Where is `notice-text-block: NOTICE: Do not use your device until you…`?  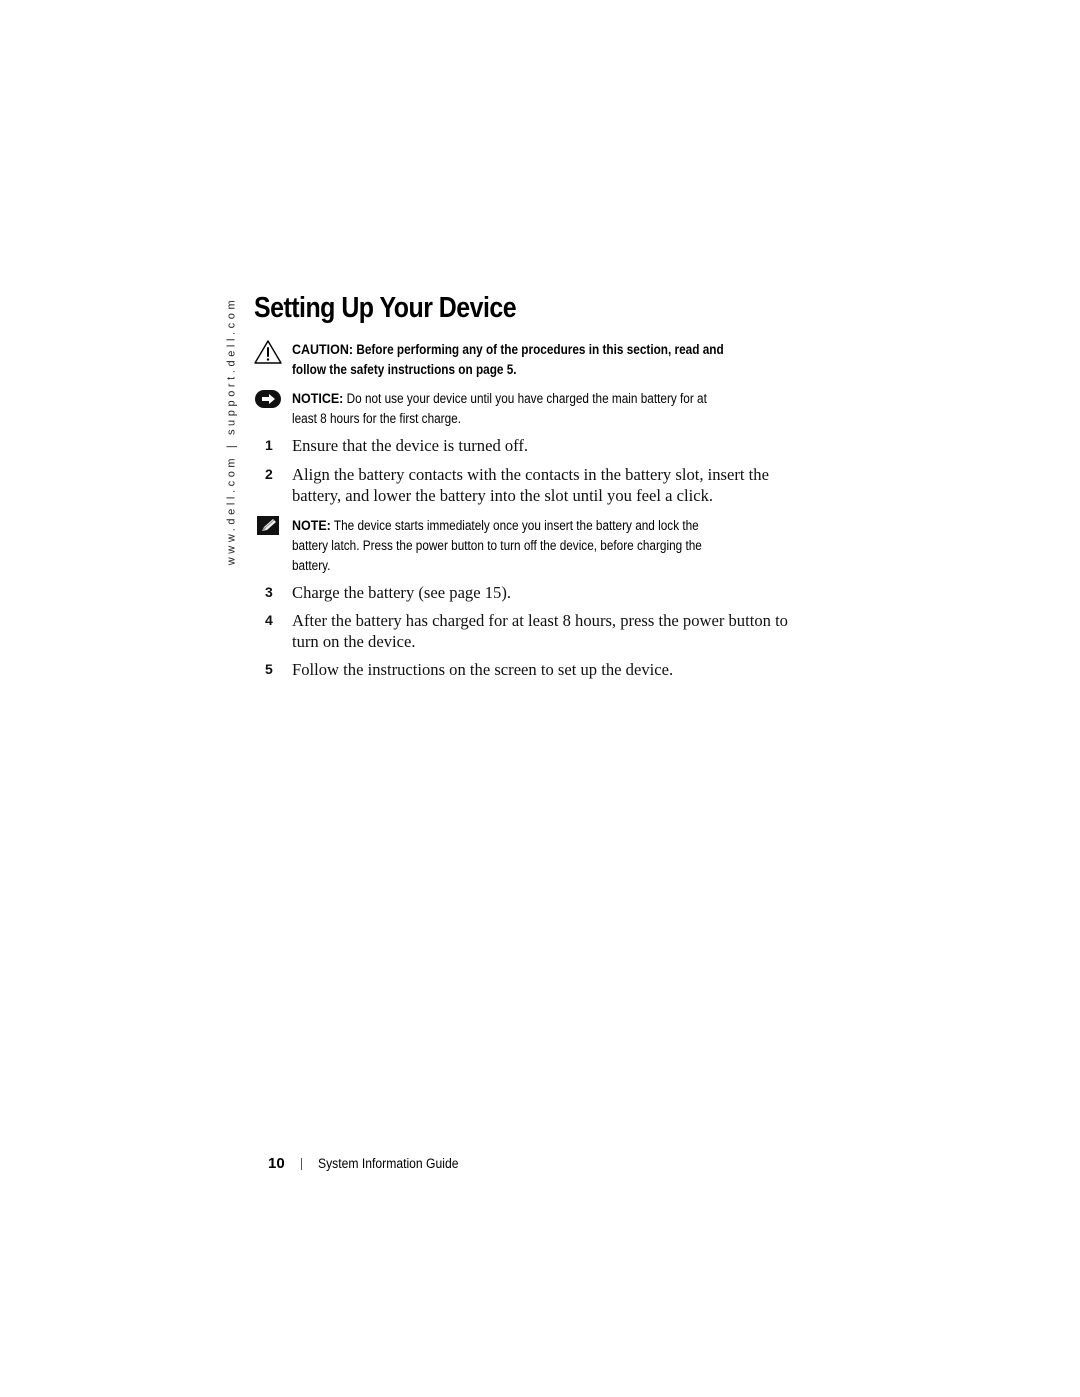 notice-text-block: NOTICE: Do not use your device until you… is located at coordinates (513, 409).